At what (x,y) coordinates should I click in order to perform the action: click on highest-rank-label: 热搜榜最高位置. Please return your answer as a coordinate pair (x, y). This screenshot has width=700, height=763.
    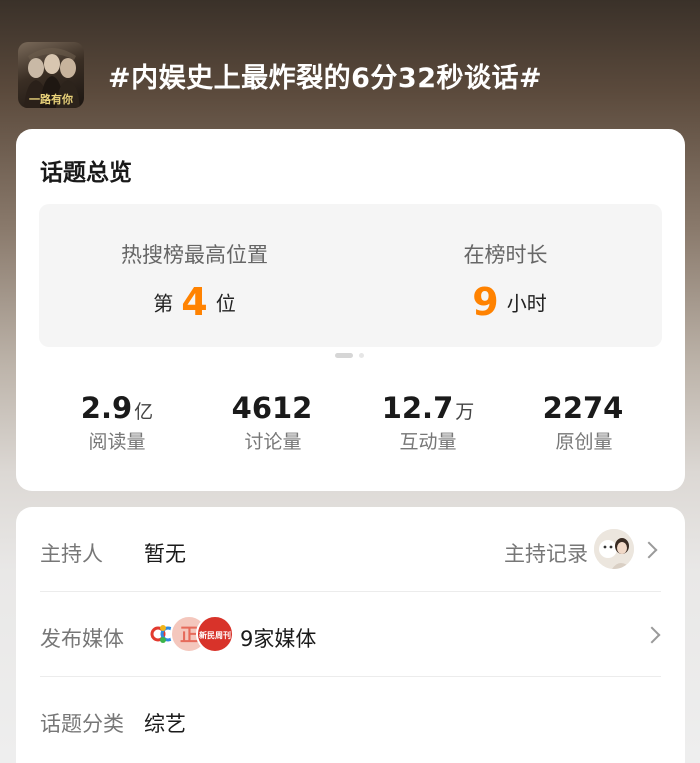
    Looking at the image, I should click on (194, 255).